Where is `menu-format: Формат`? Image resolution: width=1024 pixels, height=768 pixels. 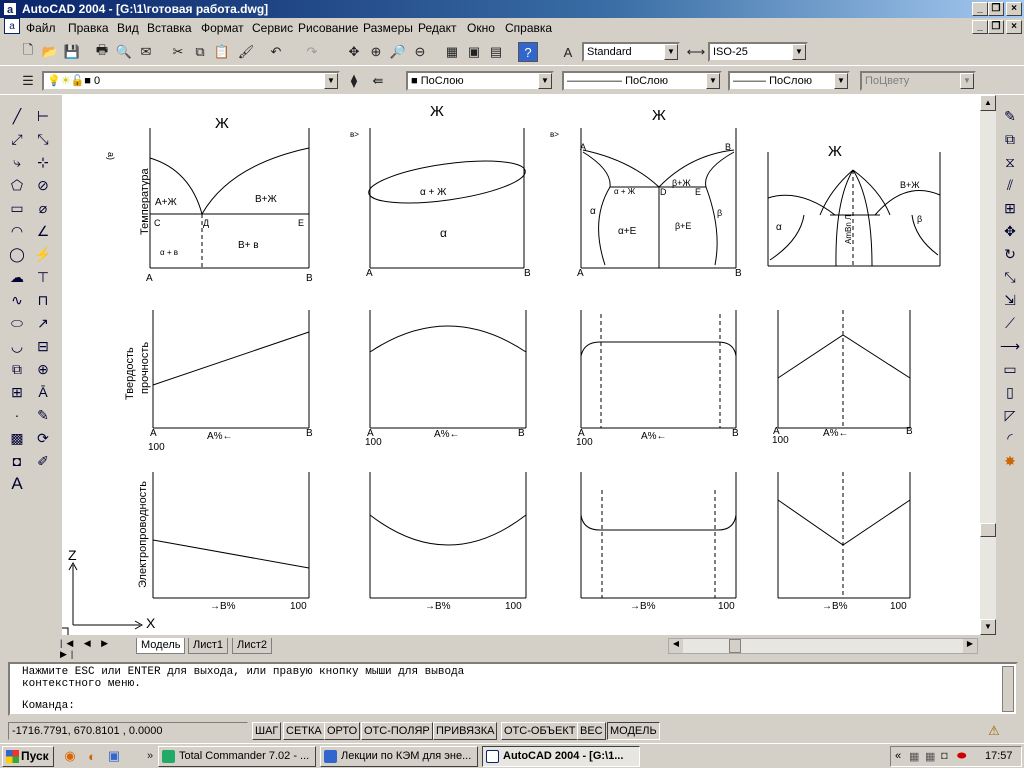
menu-format: Формат is located at coordinates (222, 28).